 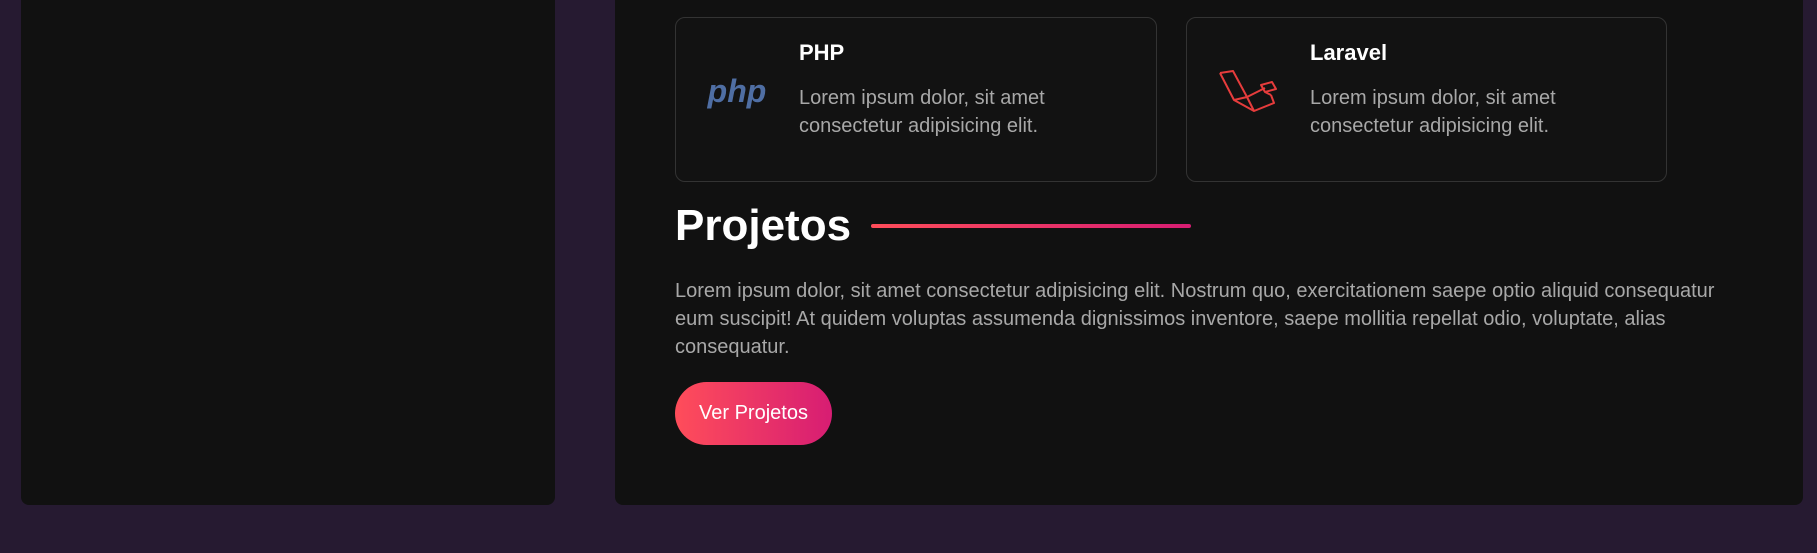 What do you see at coordinates (1031, 226) in the screenshot?
I see `title-underline` at bounding box center [1031, 226].